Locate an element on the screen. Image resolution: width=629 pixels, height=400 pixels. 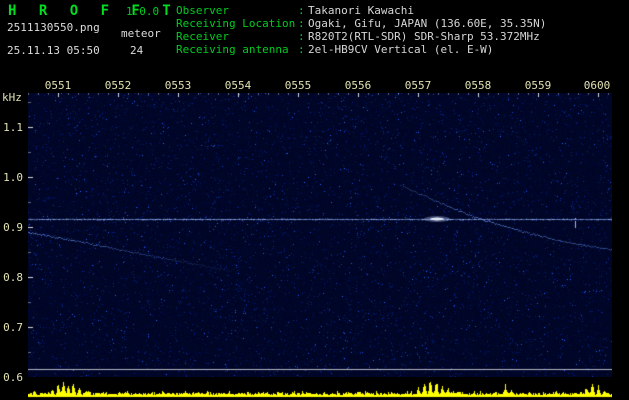
freq-tick-label: 0.9 is located at coordinates (13, 227).